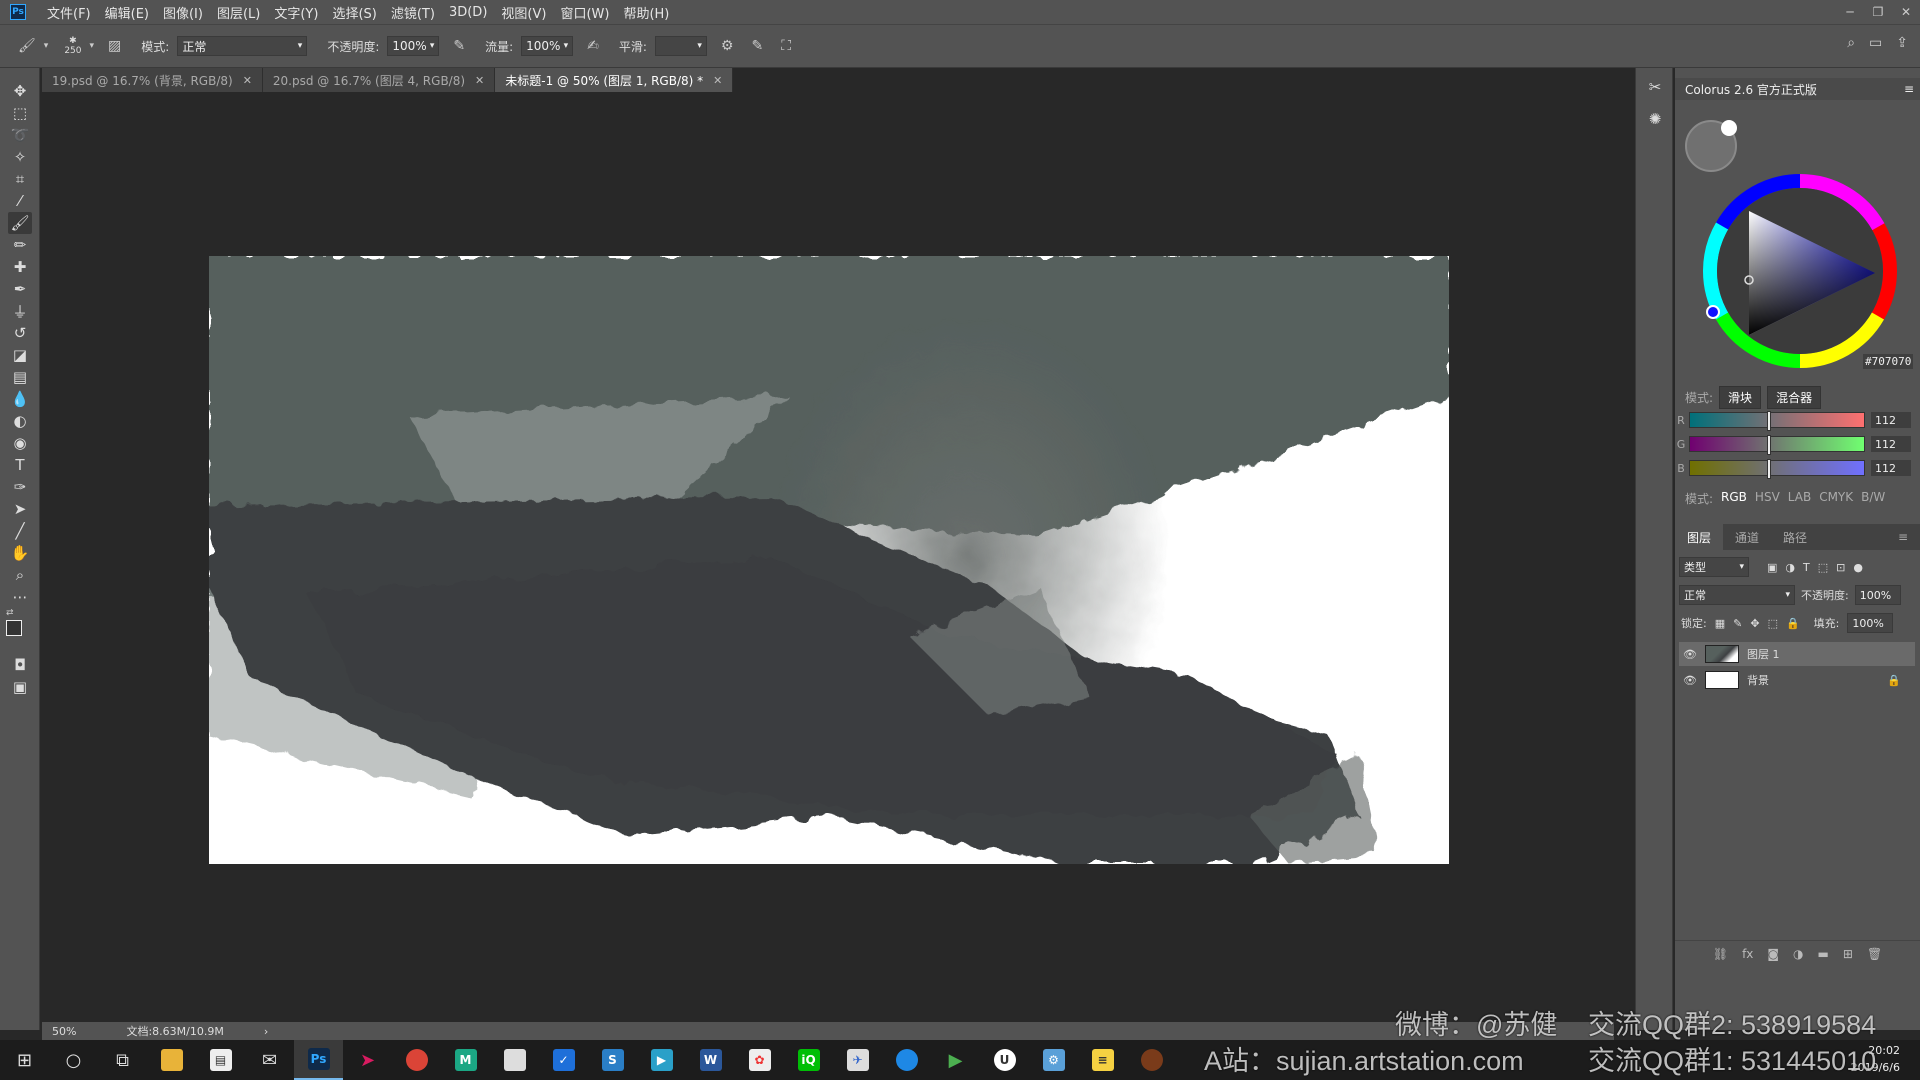 The image size is (1920, 1080). I want to click on dodge-tool-icon: ◐, so click(20, 421).